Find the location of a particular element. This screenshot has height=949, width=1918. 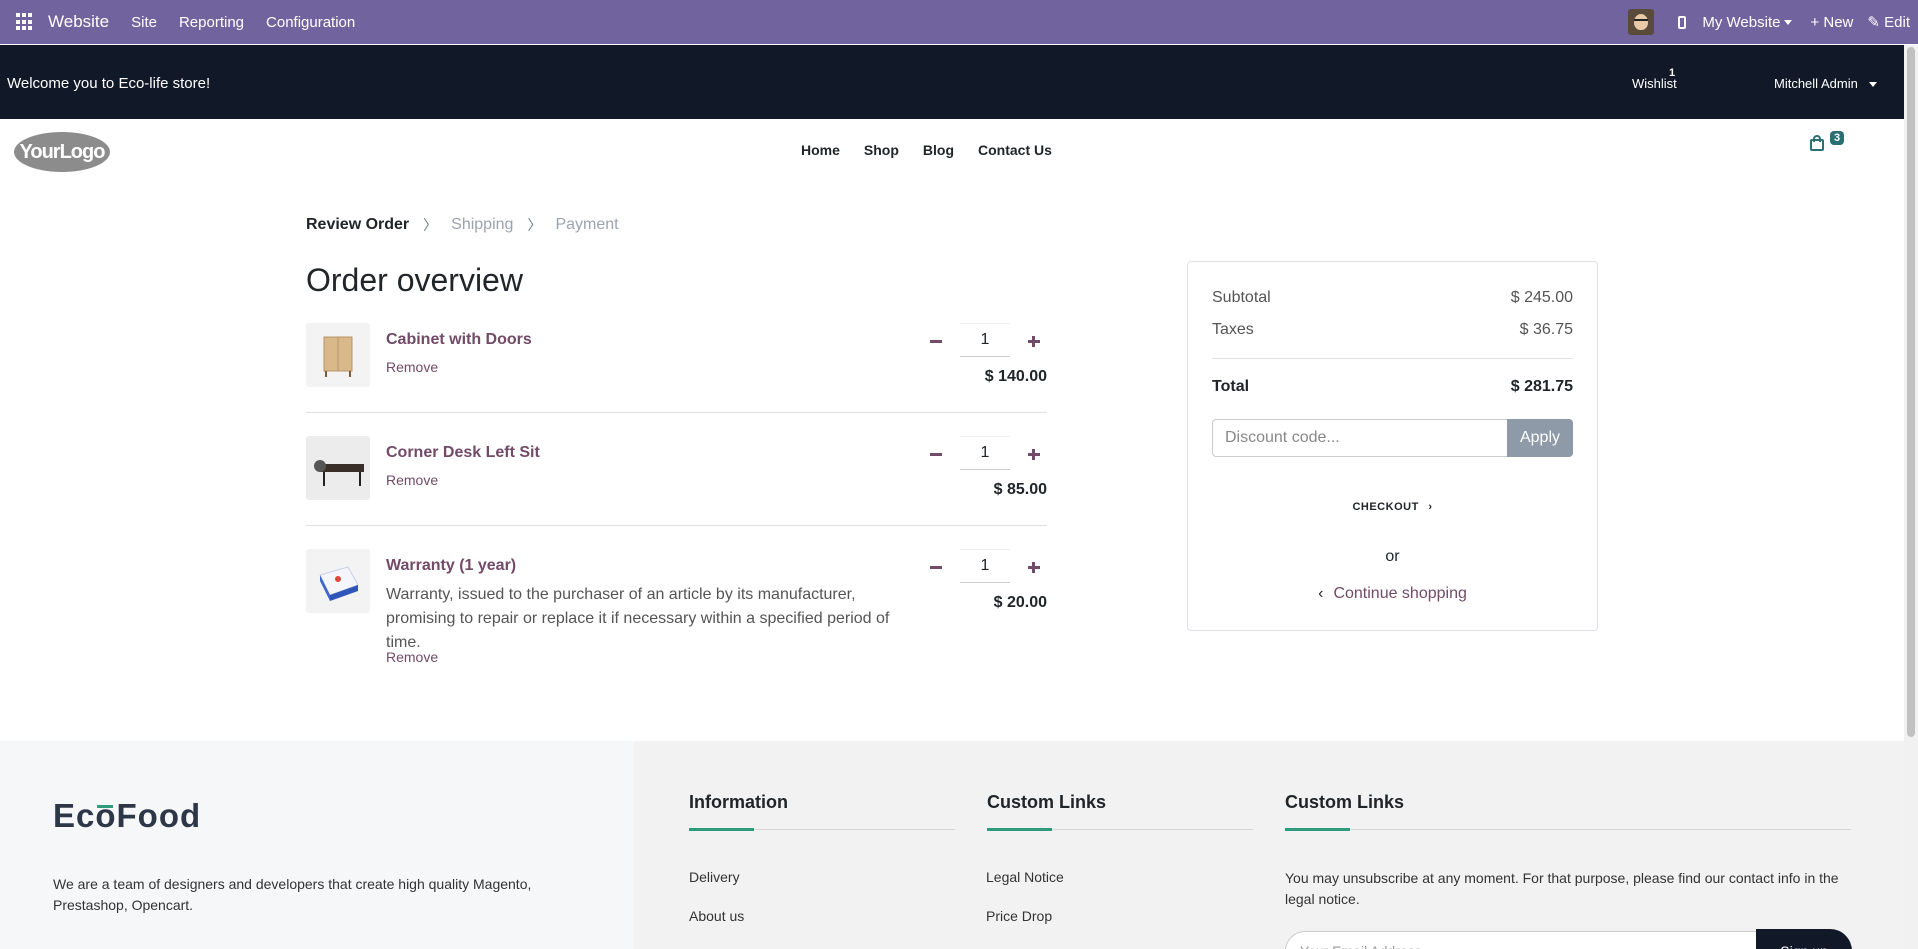

chevron-left-icon: ‹ is located at coordinates (1321, 593).